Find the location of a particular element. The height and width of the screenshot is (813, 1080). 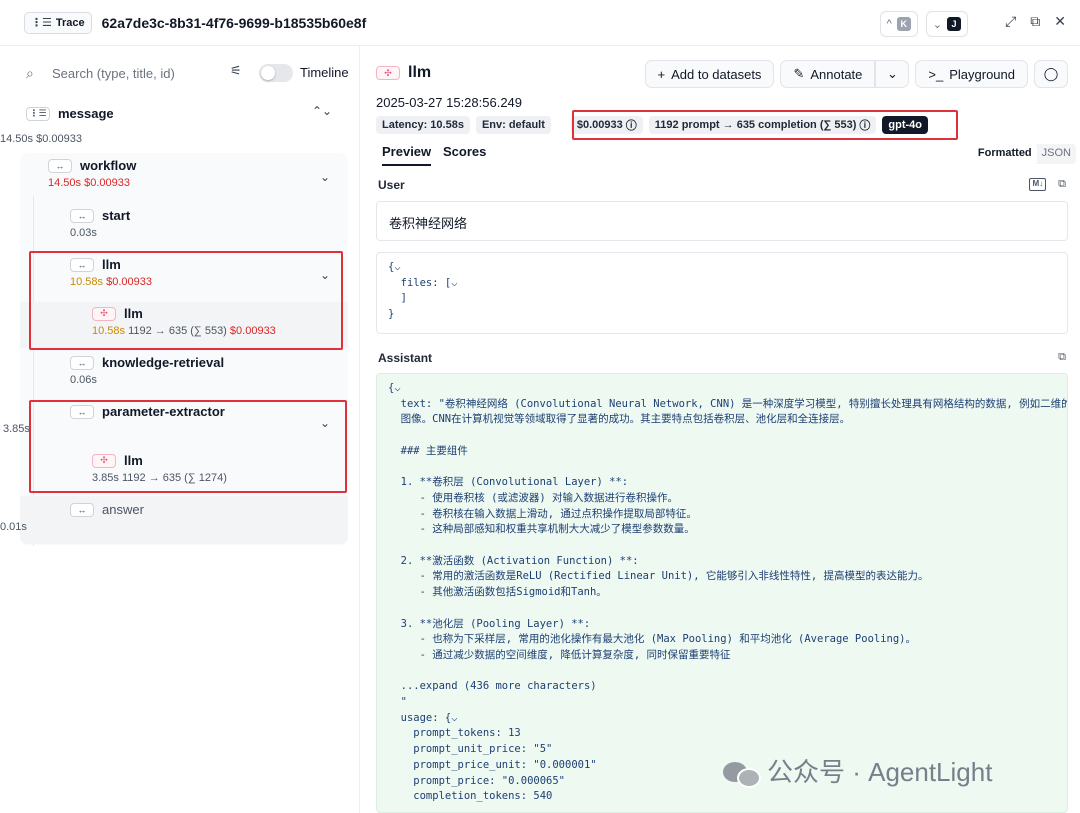

tree-node-knowledge-retrieval: ↔ knowledge-retrieval 0.06s is located at coordinates (147, 370).